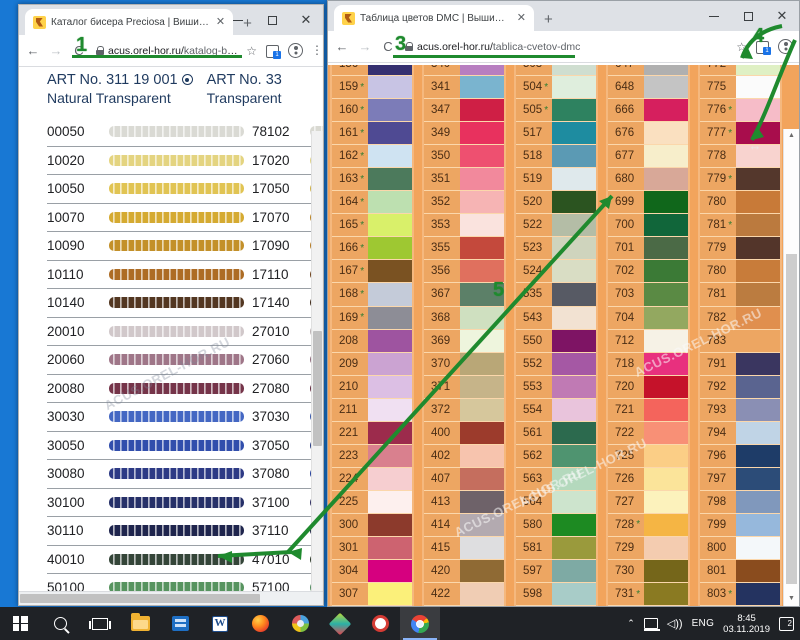  Describe the element at coordinates (534, 409) in the screenshot. I see `dmc-code: 554` at that location.